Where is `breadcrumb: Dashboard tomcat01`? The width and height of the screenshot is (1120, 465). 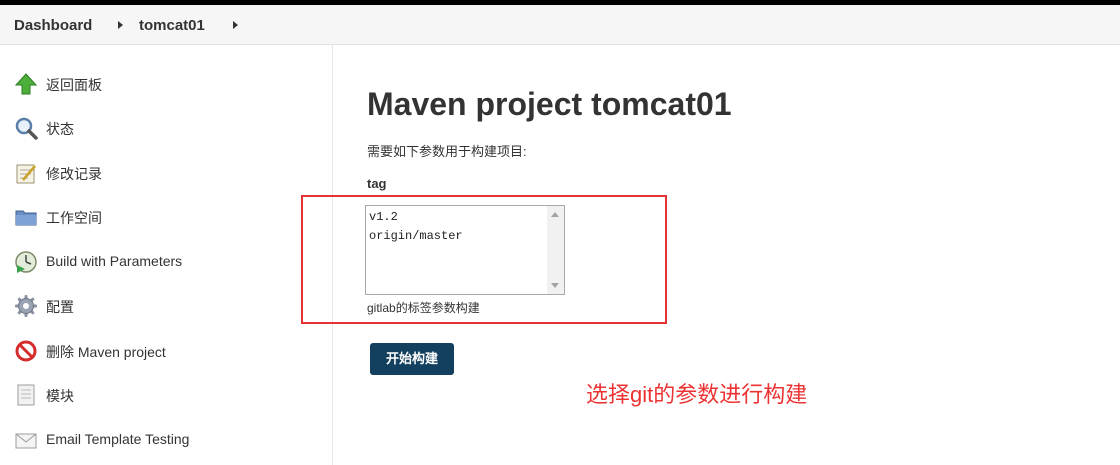
breadcrumb: Dashboard tomcat01 is located at coordinates (560, 25).